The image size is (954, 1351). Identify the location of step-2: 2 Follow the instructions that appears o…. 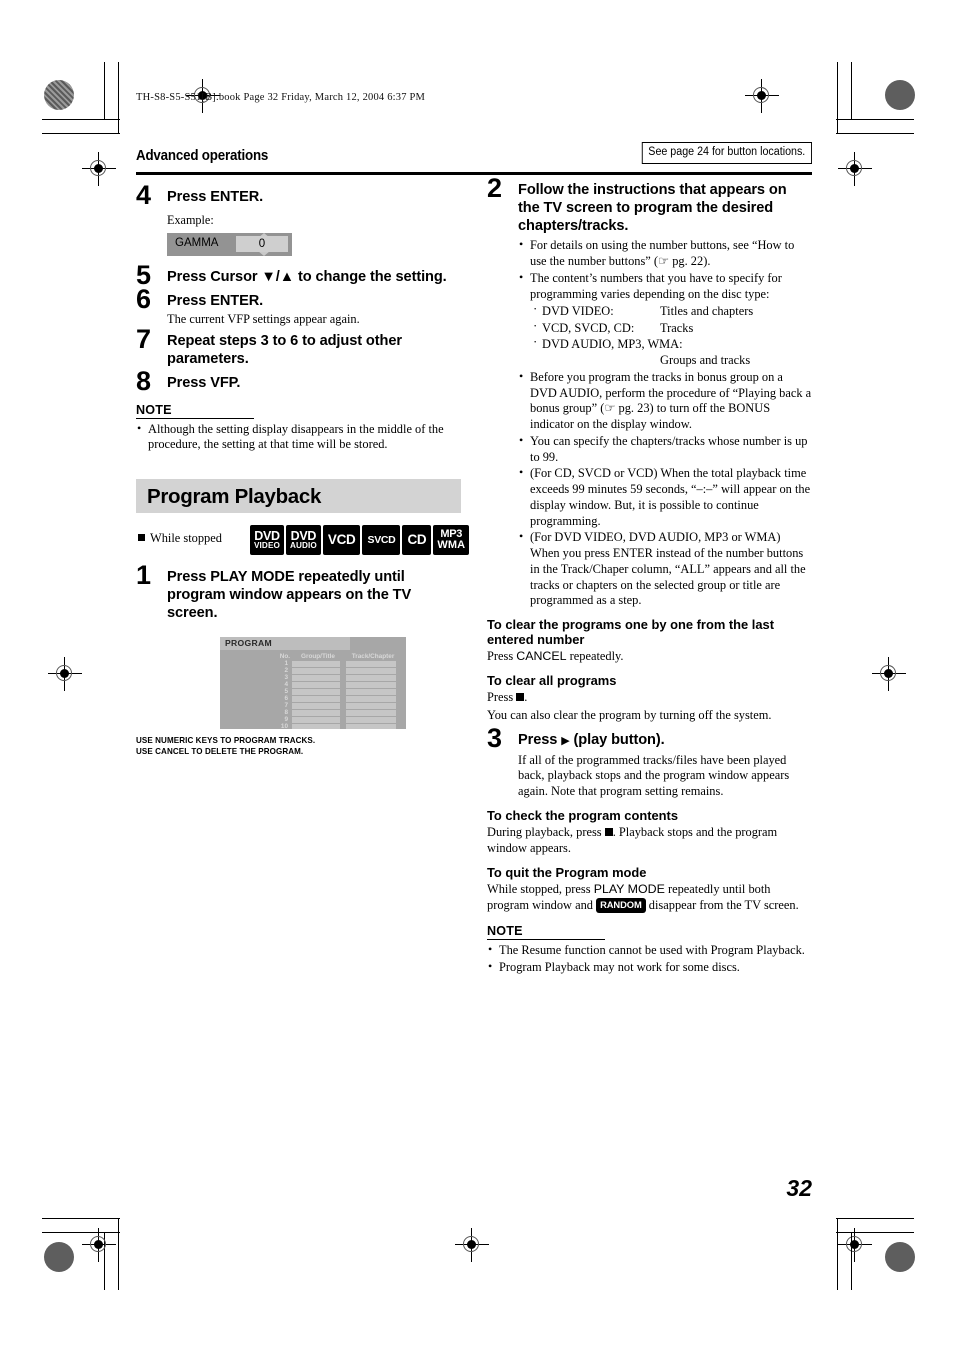
(649, 392).